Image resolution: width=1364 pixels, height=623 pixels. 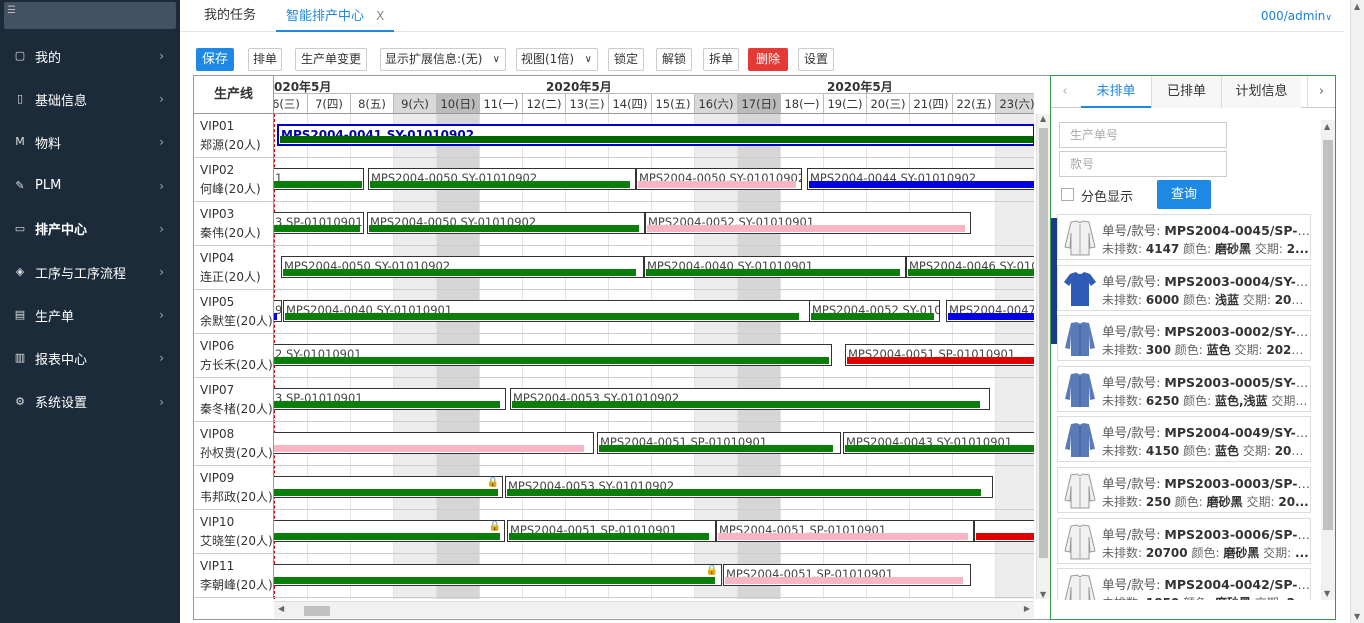 I want to click on color-display-checkbox, so click(x=1067, y=194).